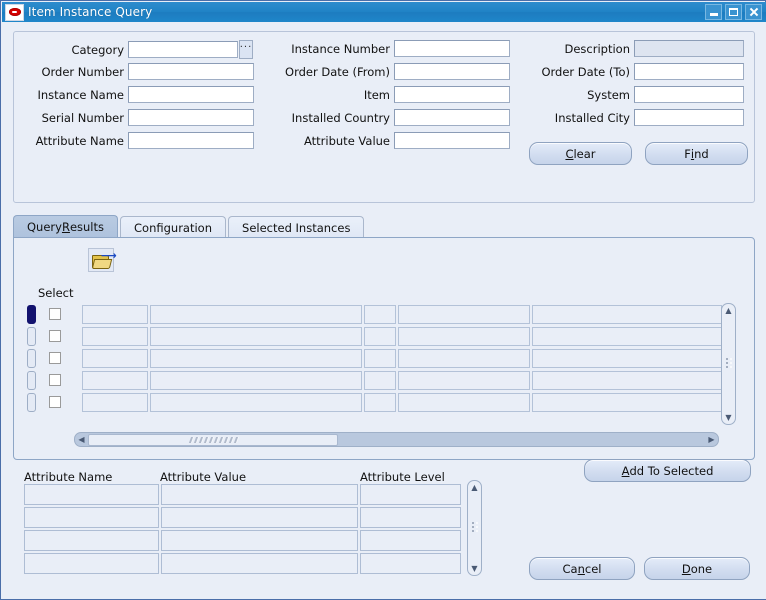 This screenshot has width=766, height=600. I want to click on done-button: Done, so click(697, 568).